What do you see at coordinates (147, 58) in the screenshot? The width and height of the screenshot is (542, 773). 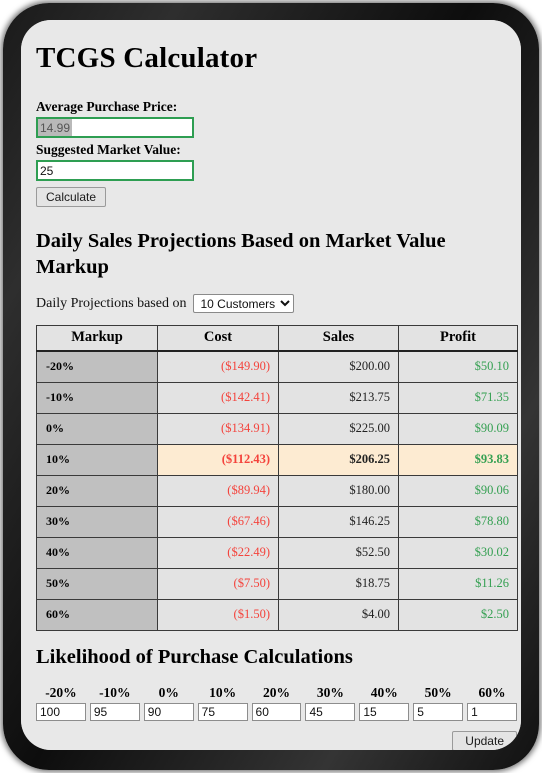 I see `page-title: TCGS Calculator` at bounding box center [147, 58].